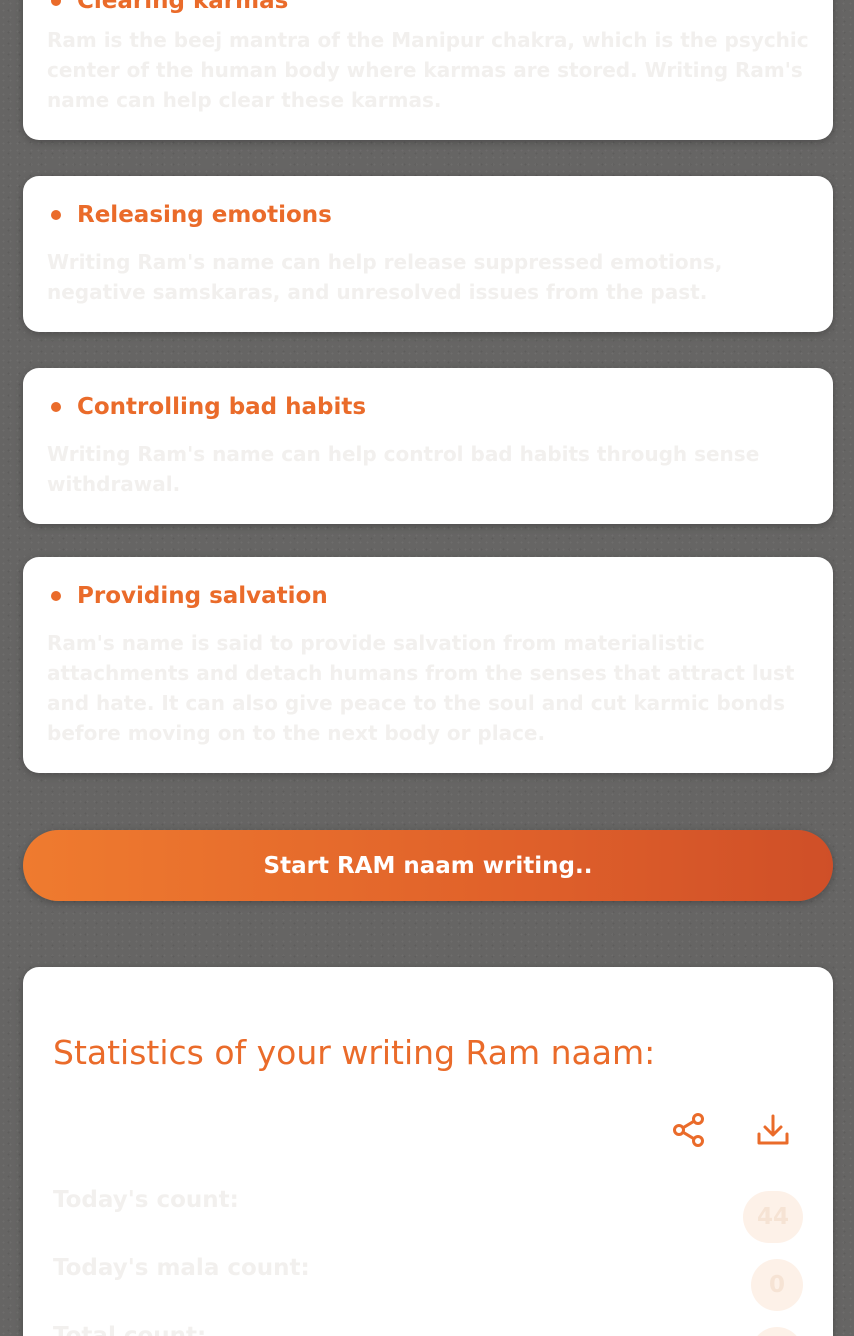 This screenshot has width=854, height=1336. I want to click on benefit-heading: Clearing karmas, so click(169, 7).